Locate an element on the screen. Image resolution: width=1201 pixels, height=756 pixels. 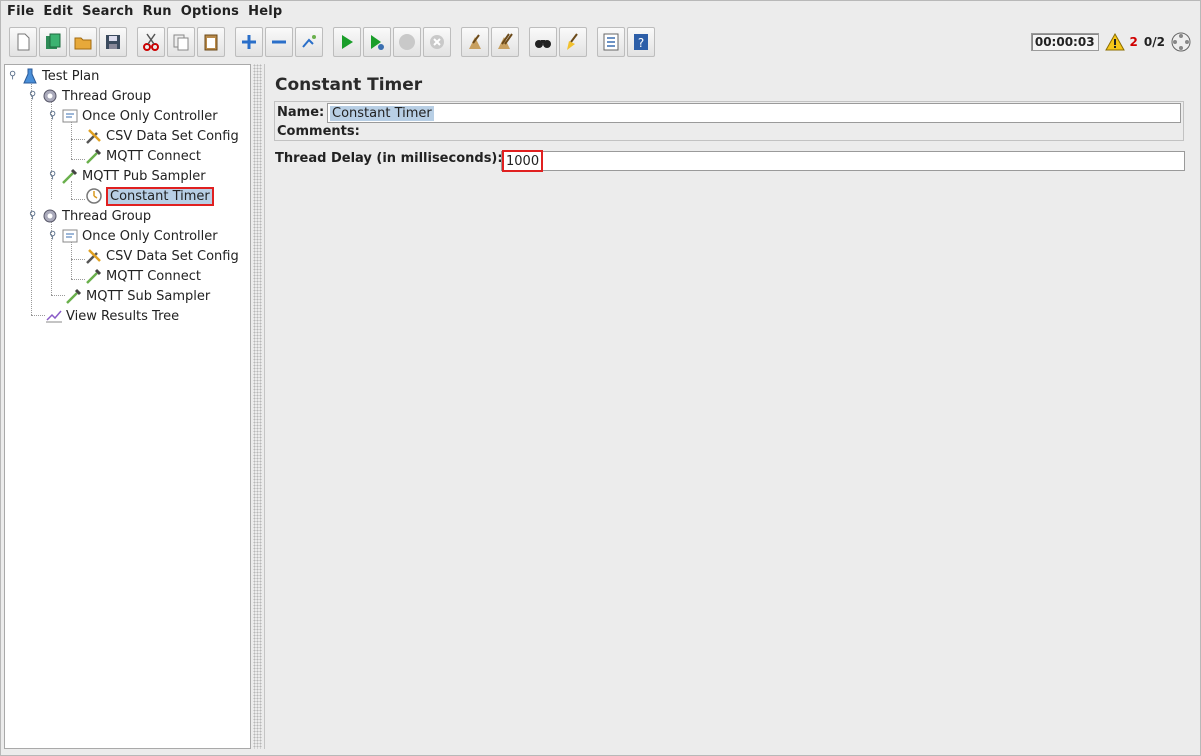
expand-button is located at coordinates (249, 42).